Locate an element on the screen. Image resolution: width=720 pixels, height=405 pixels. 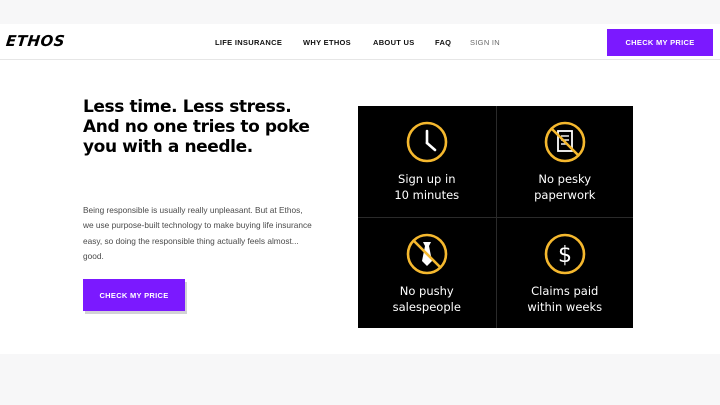
feature-label: No pesky paperwork is located at coordinates (565, 187).